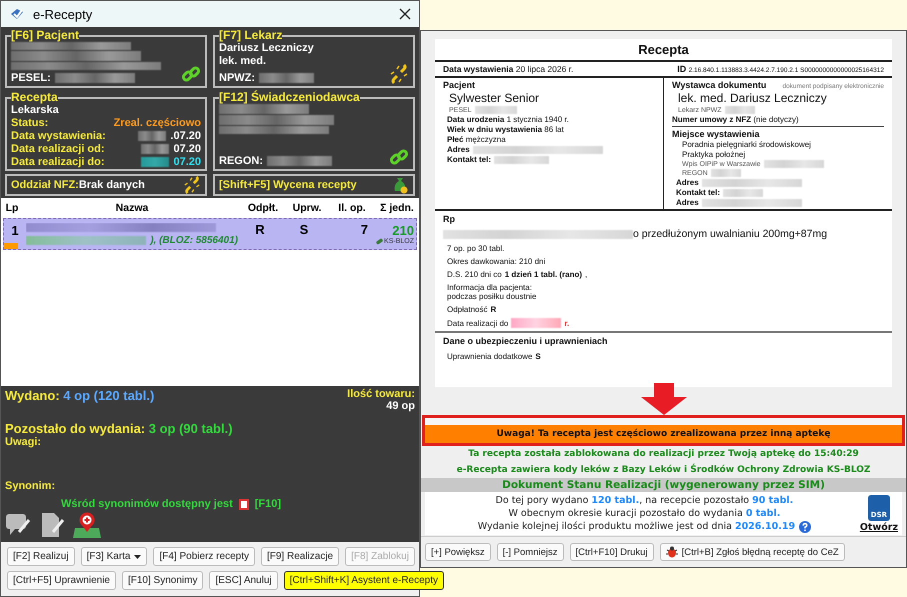 The height and width of the screenshot is (597, 907). What do you see at coordinates (663, 434) in the screenshot?
I see `warning-banner: Uwaga! Ta recepta jest częściowo zrealizowana przez inną aptekę` at bounding box center [663, 434].